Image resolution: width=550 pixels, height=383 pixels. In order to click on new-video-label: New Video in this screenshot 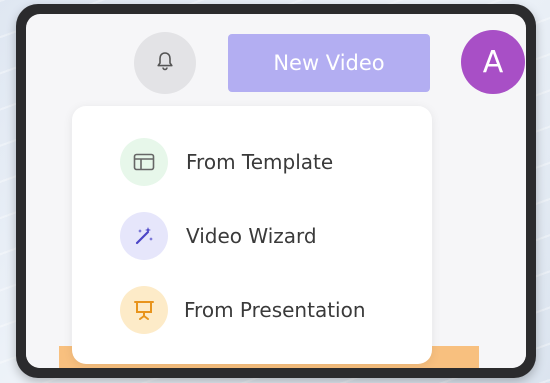, I will do `click(329, 63)`.